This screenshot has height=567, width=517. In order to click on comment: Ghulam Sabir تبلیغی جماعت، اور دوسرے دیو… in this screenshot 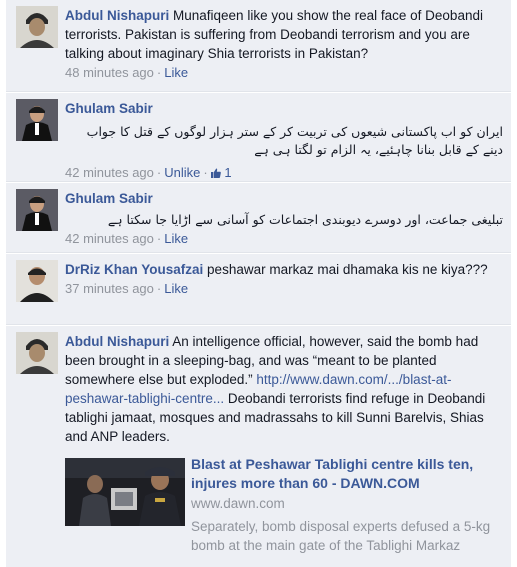, I will do `click(258, 218)`.